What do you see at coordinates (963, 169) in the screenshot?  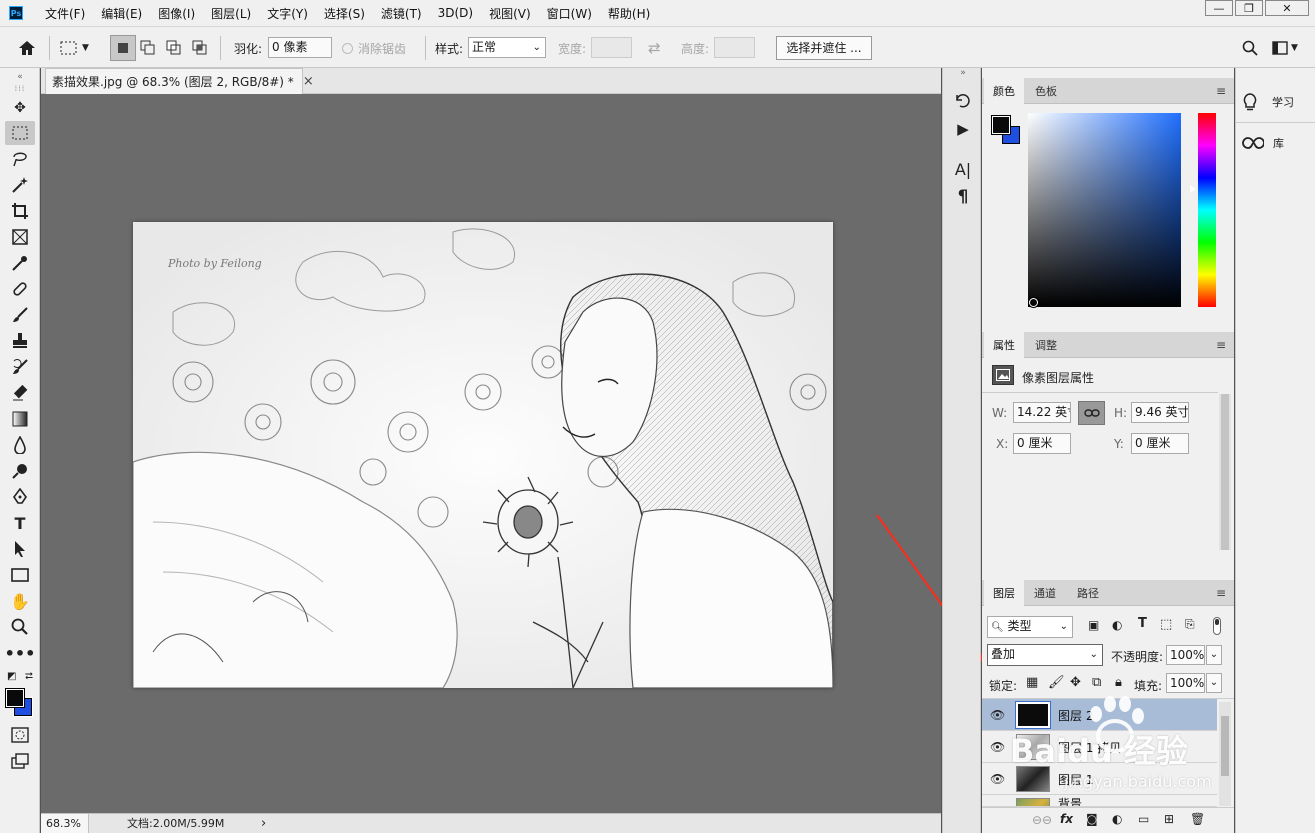 I see `character-panel-icon: A|` at bounding box center [963, 169].